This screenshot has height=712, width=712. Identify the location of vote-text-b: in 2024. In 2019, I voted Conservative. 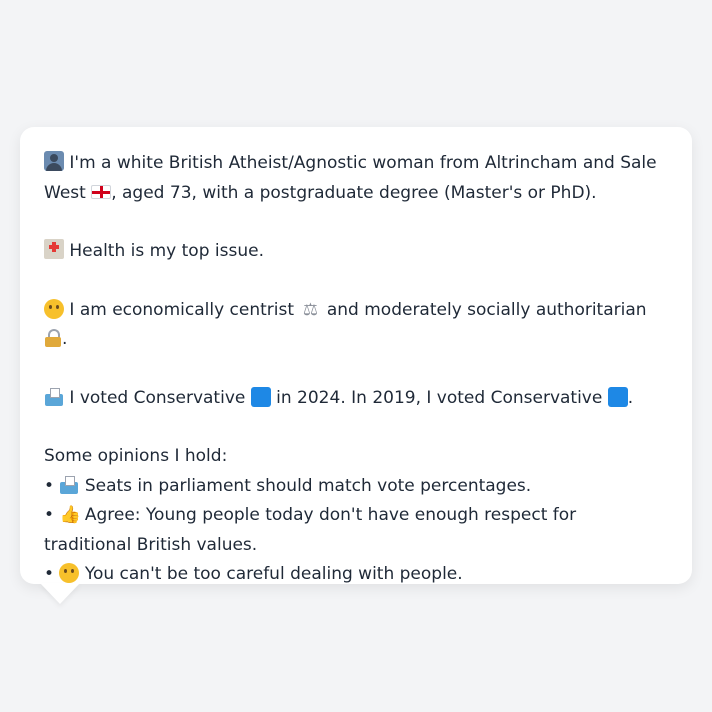
(439, 397).